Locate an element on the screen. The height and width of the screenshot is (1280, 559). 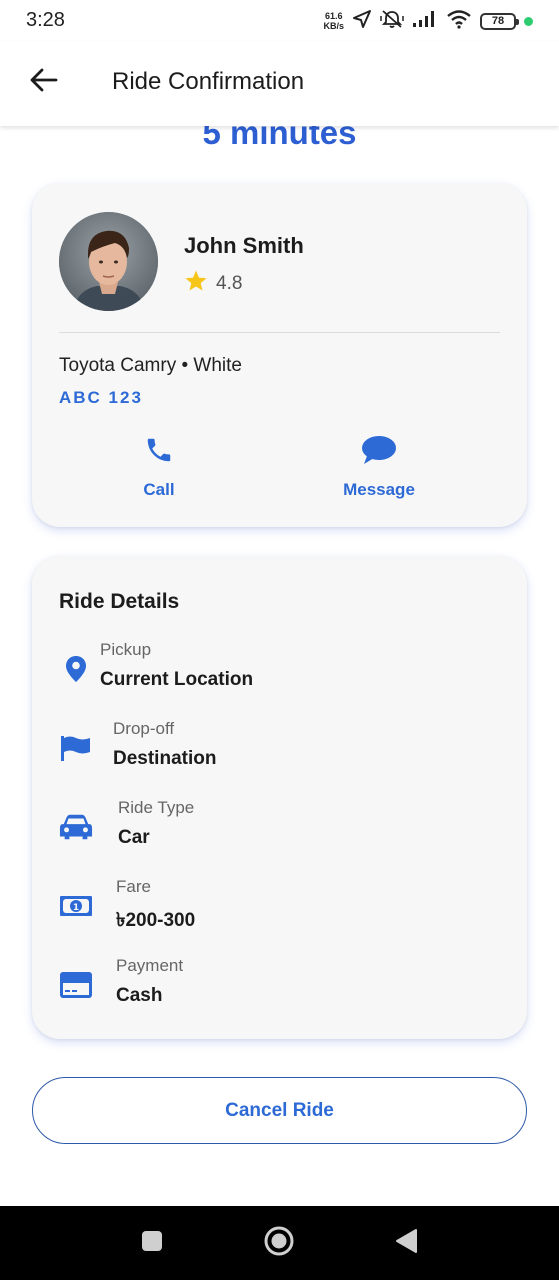
pickup-label: Pickup is located at coordinates (126, 649).